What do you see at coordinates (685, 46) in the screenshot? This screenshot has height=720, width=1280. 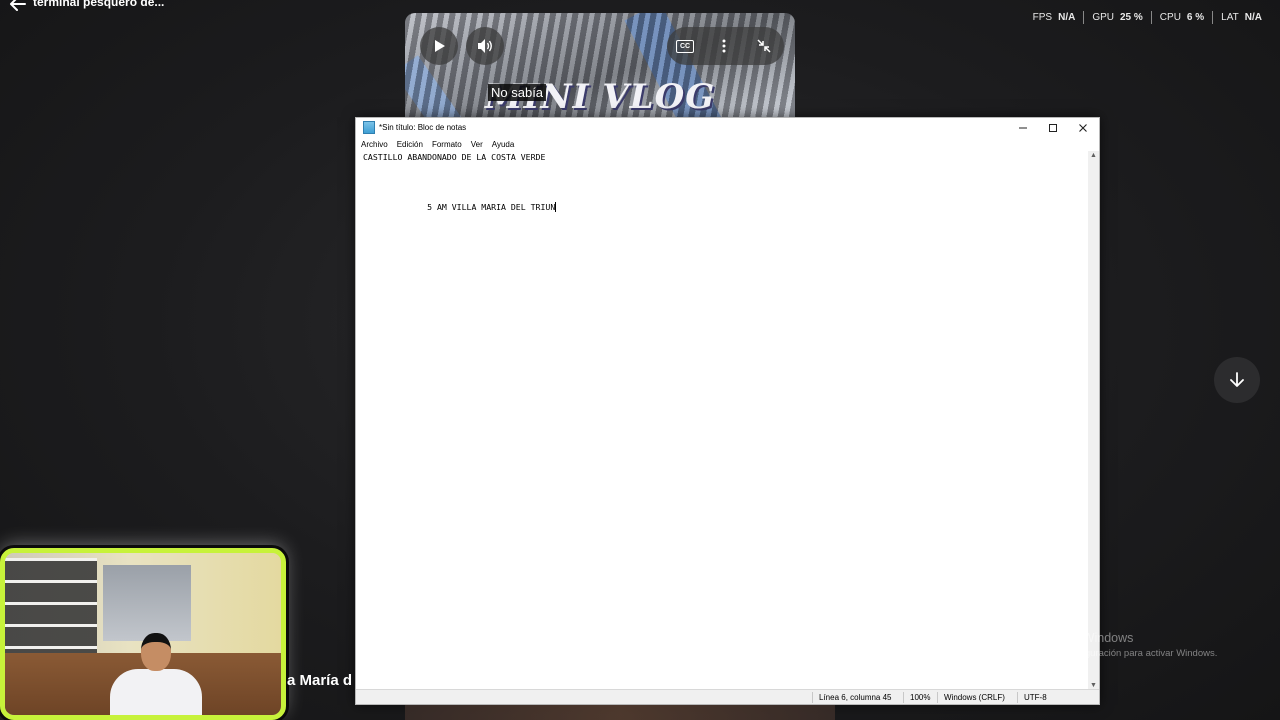 I see `captions-button: CC` at bounding box center [685, 46].